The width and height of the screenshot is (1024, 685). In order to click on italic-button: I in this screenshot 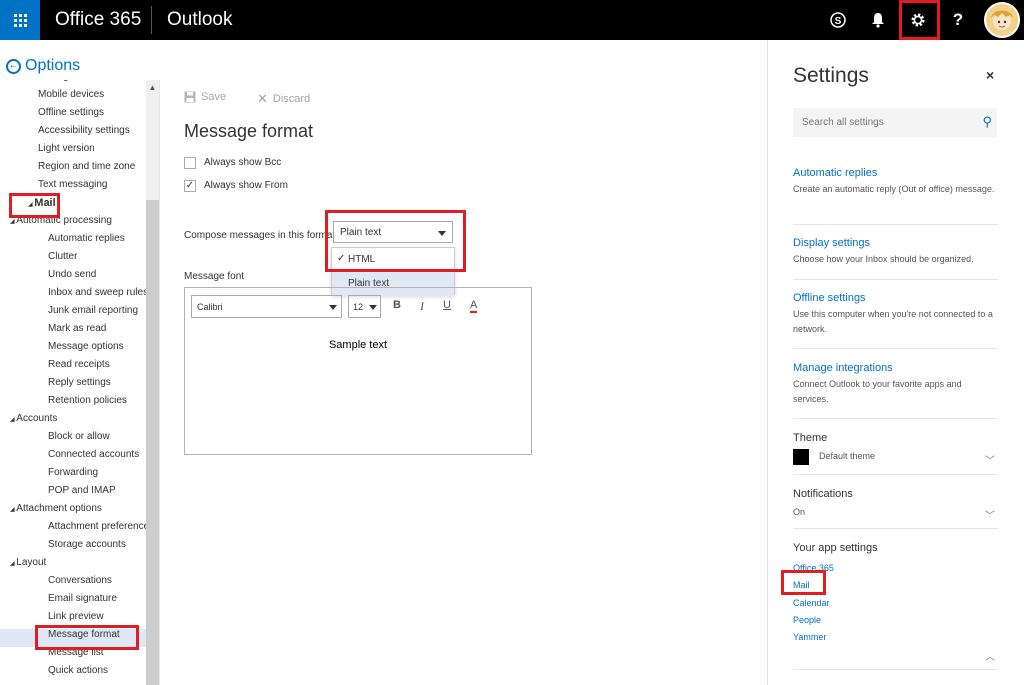, I will do `click(422, 306)`.